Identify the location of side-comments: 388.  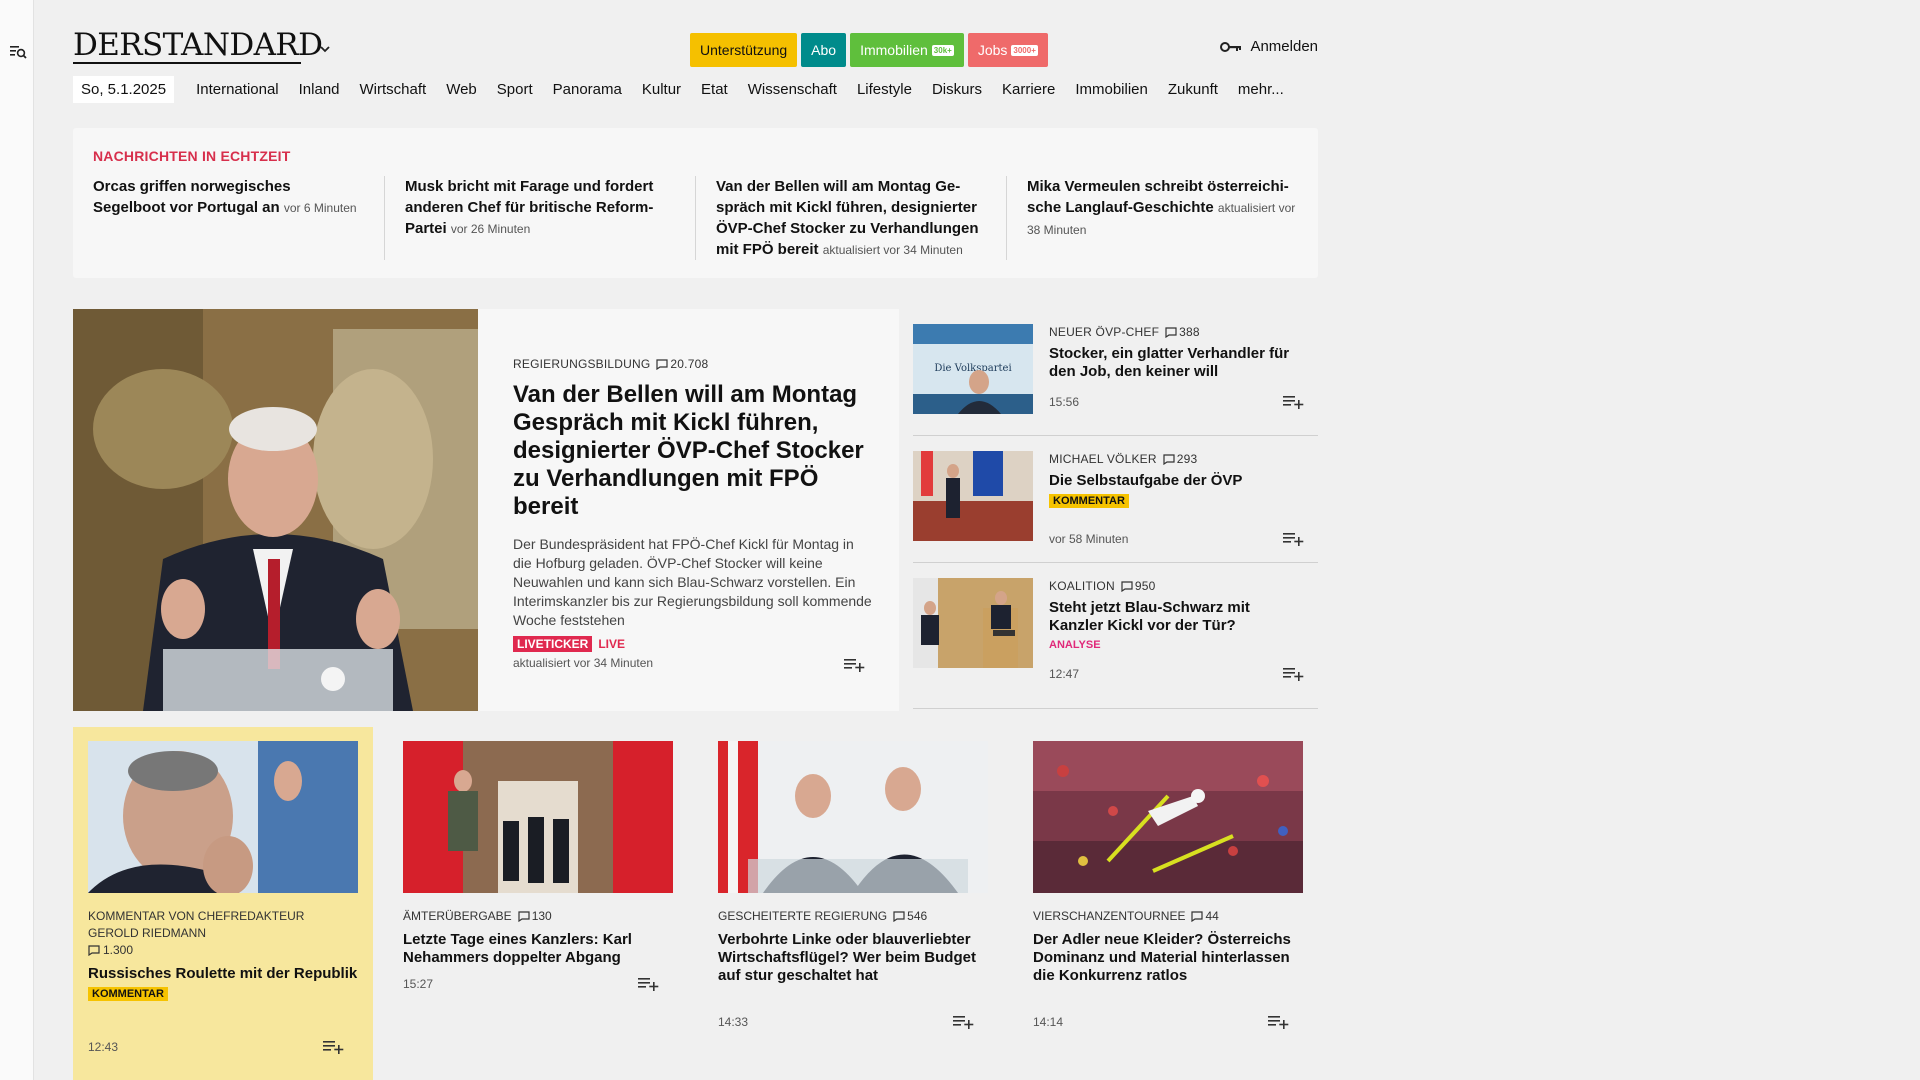
(1182, 332).